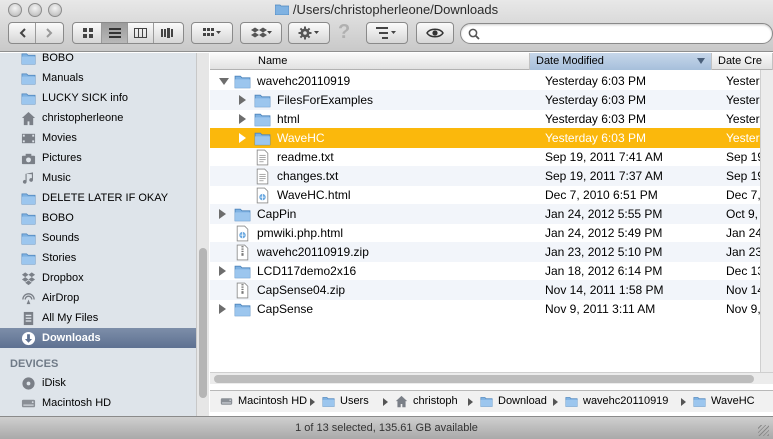 The width and height of the screenshot is (773, 439). What do you see at coordinates (435, 33) in the screenshot?
I see `quick-look-button` at bounding box center [435, 33].